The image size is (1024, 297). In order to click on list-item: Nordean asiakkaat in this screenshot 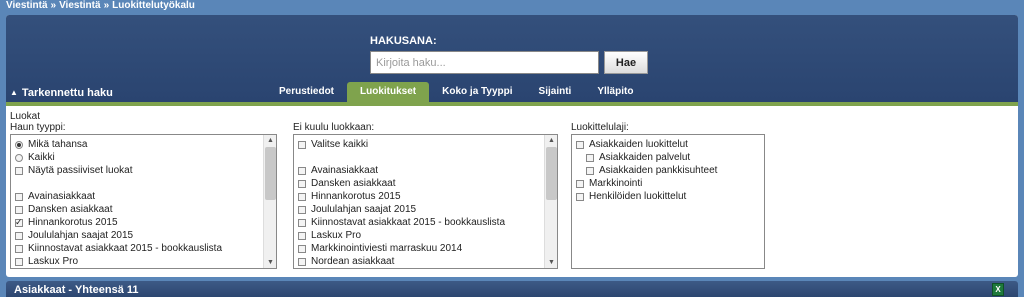, I will do `click(418, 261)`.